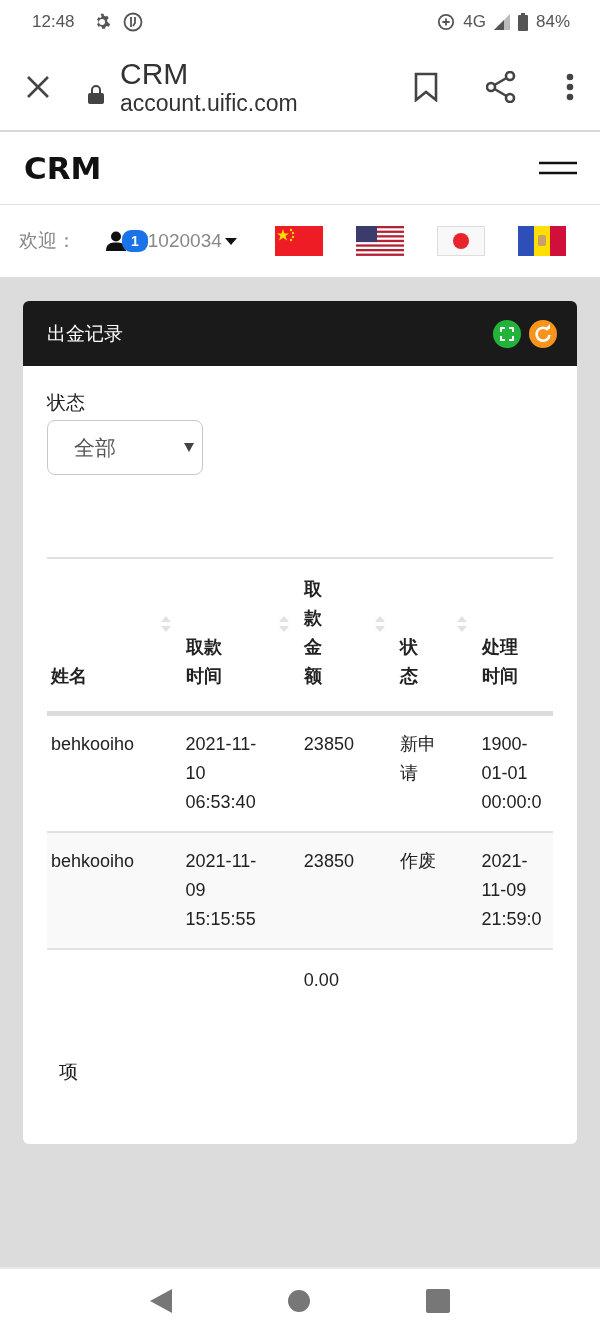  I want to click on total-amount: 0.00, so click(321, 980).